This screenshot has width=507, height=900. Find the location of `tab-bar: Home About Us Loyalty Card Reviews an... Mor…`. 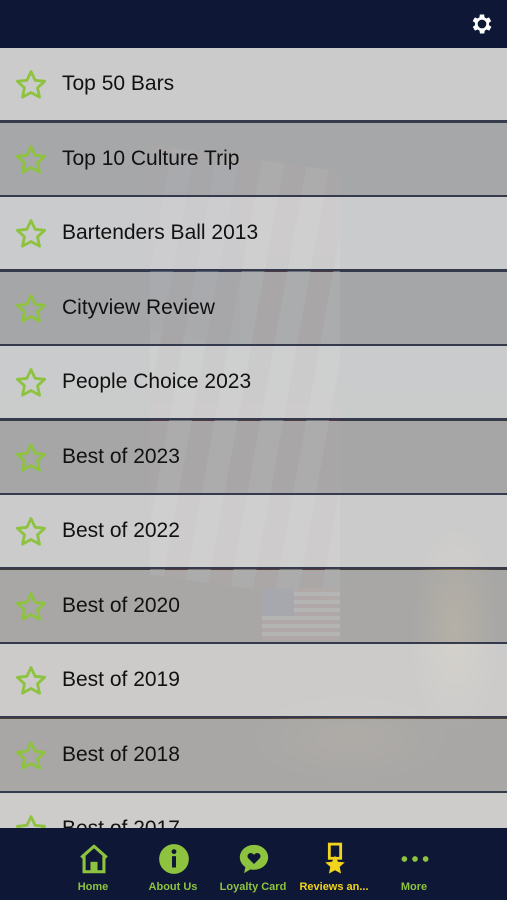

tab-bar: Home About Us Loyalty Card Reviews an... Mor… is located at coordinates (253, 864).